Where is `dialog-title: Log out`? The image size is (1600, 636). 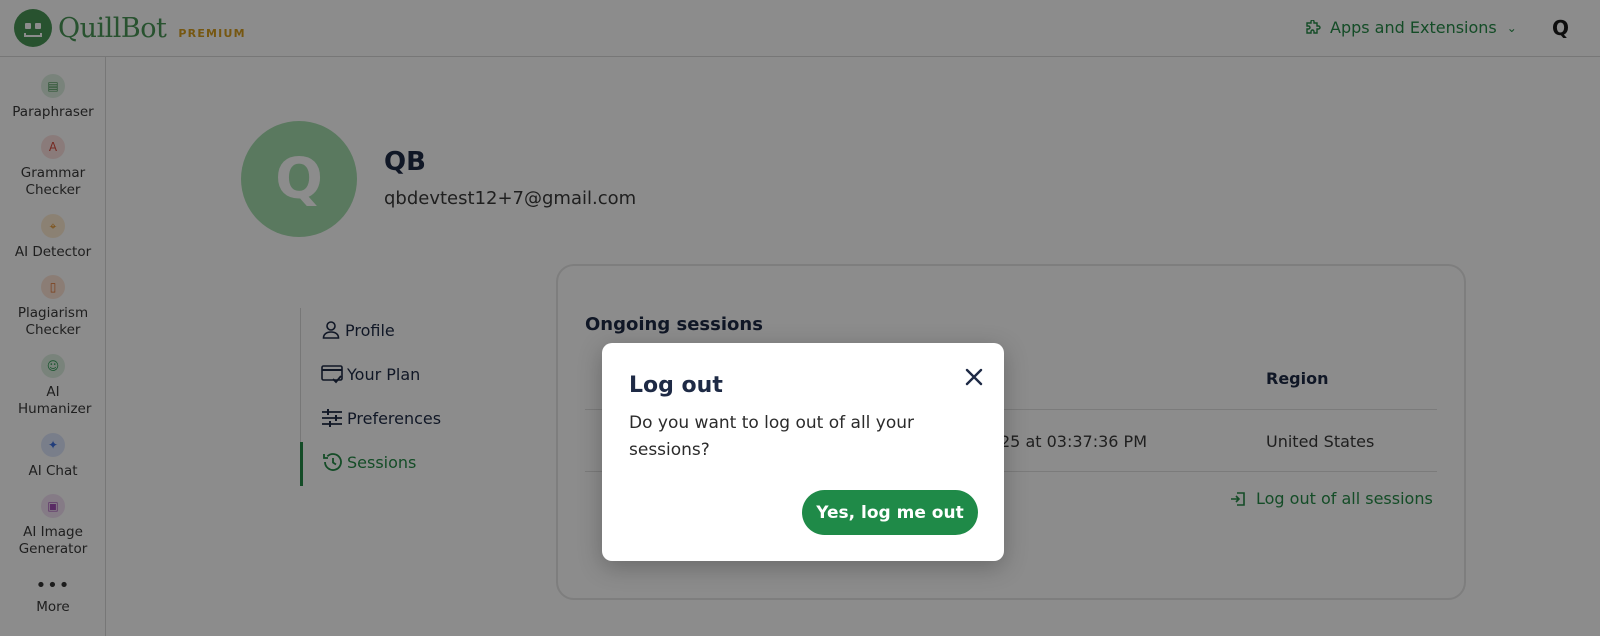 dialog-title: Log out is located at coordinates (676, 385).